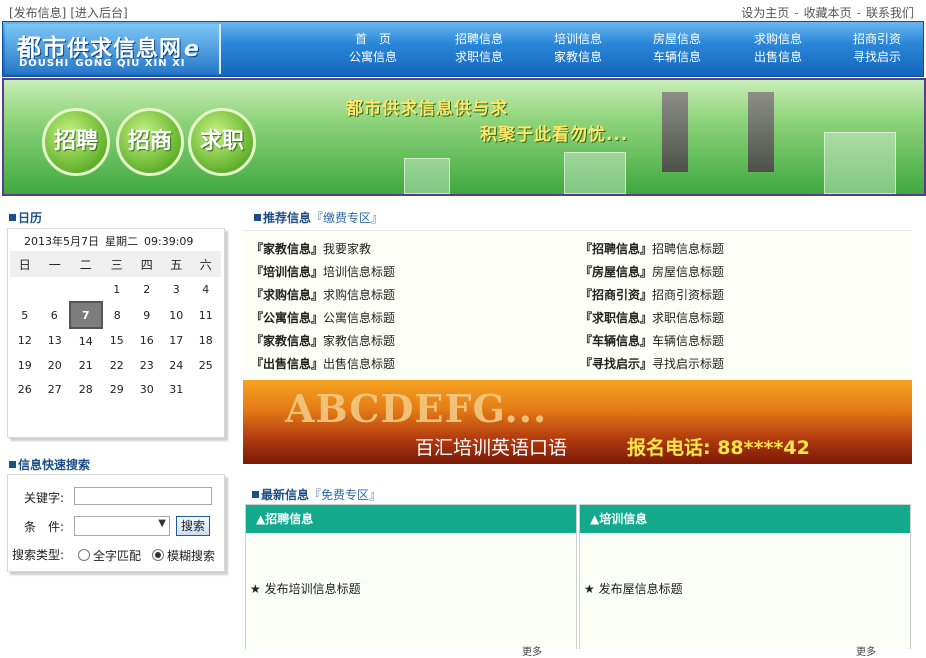  I want to click on calendar-day: 30, so click(147, 389).